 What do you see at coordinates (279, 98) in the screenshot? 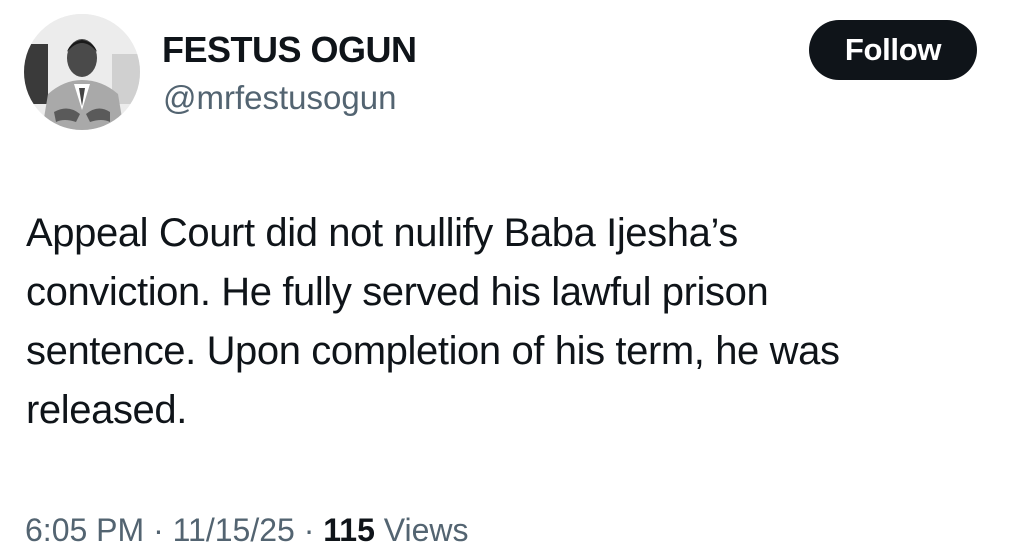
I see `author-handle: @mrfestusogun` at bounding box center [279, 98].